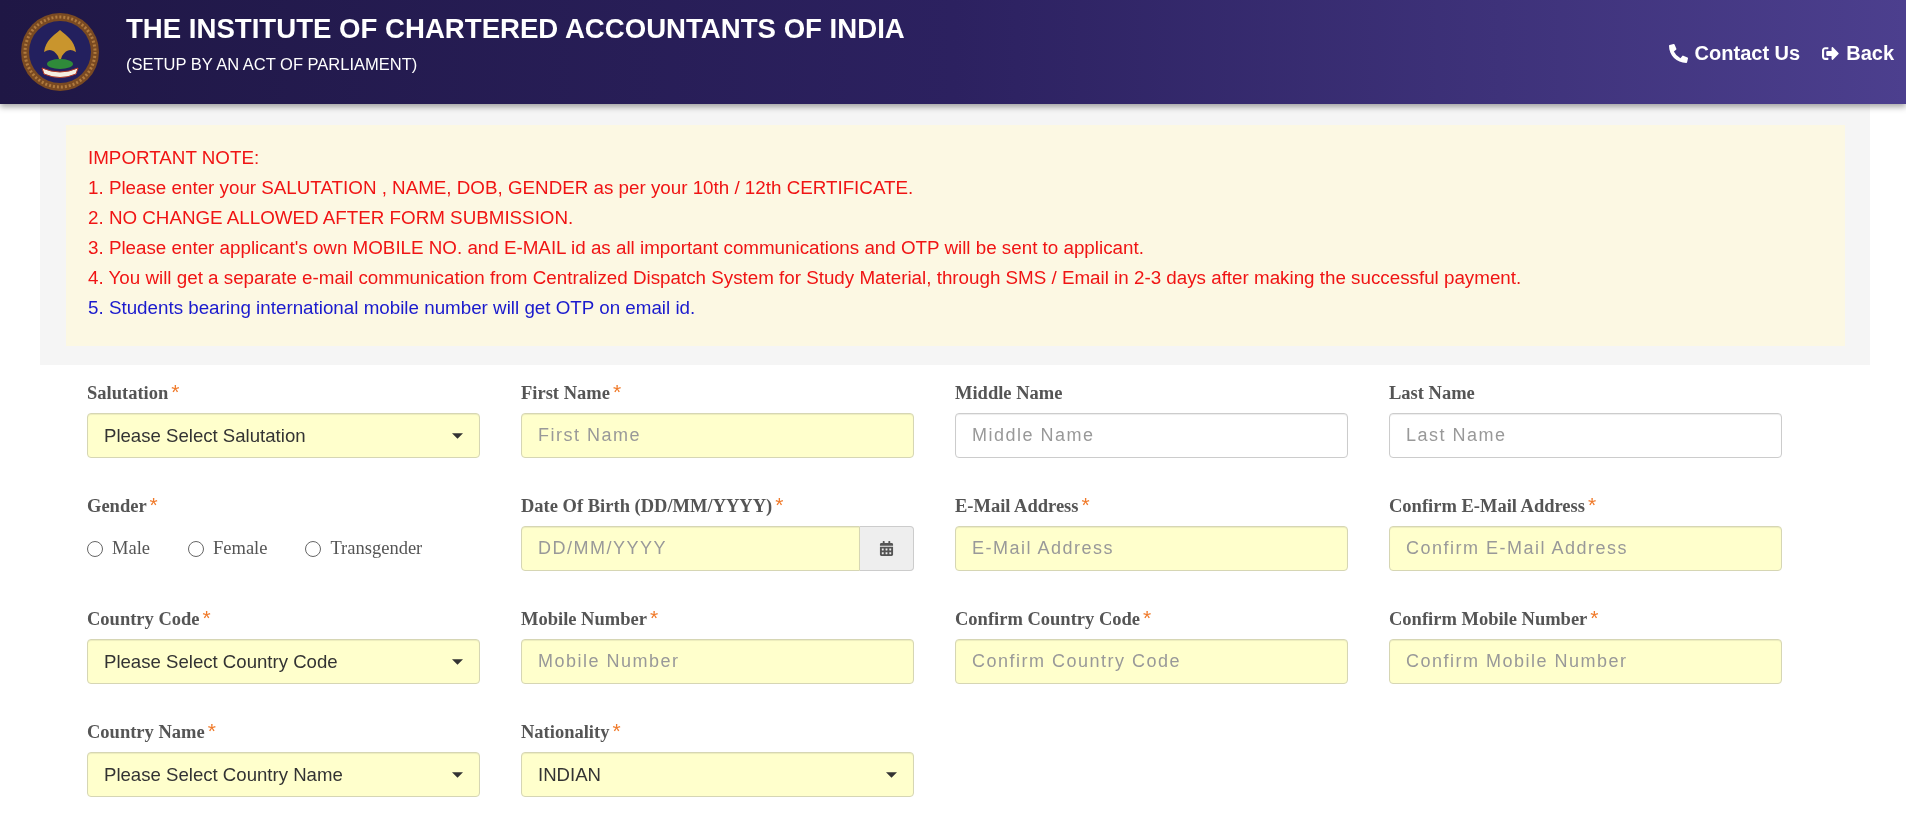 This screenshot has width=1906, height=817. I want to click on phone-icon, so click(1678, 53).